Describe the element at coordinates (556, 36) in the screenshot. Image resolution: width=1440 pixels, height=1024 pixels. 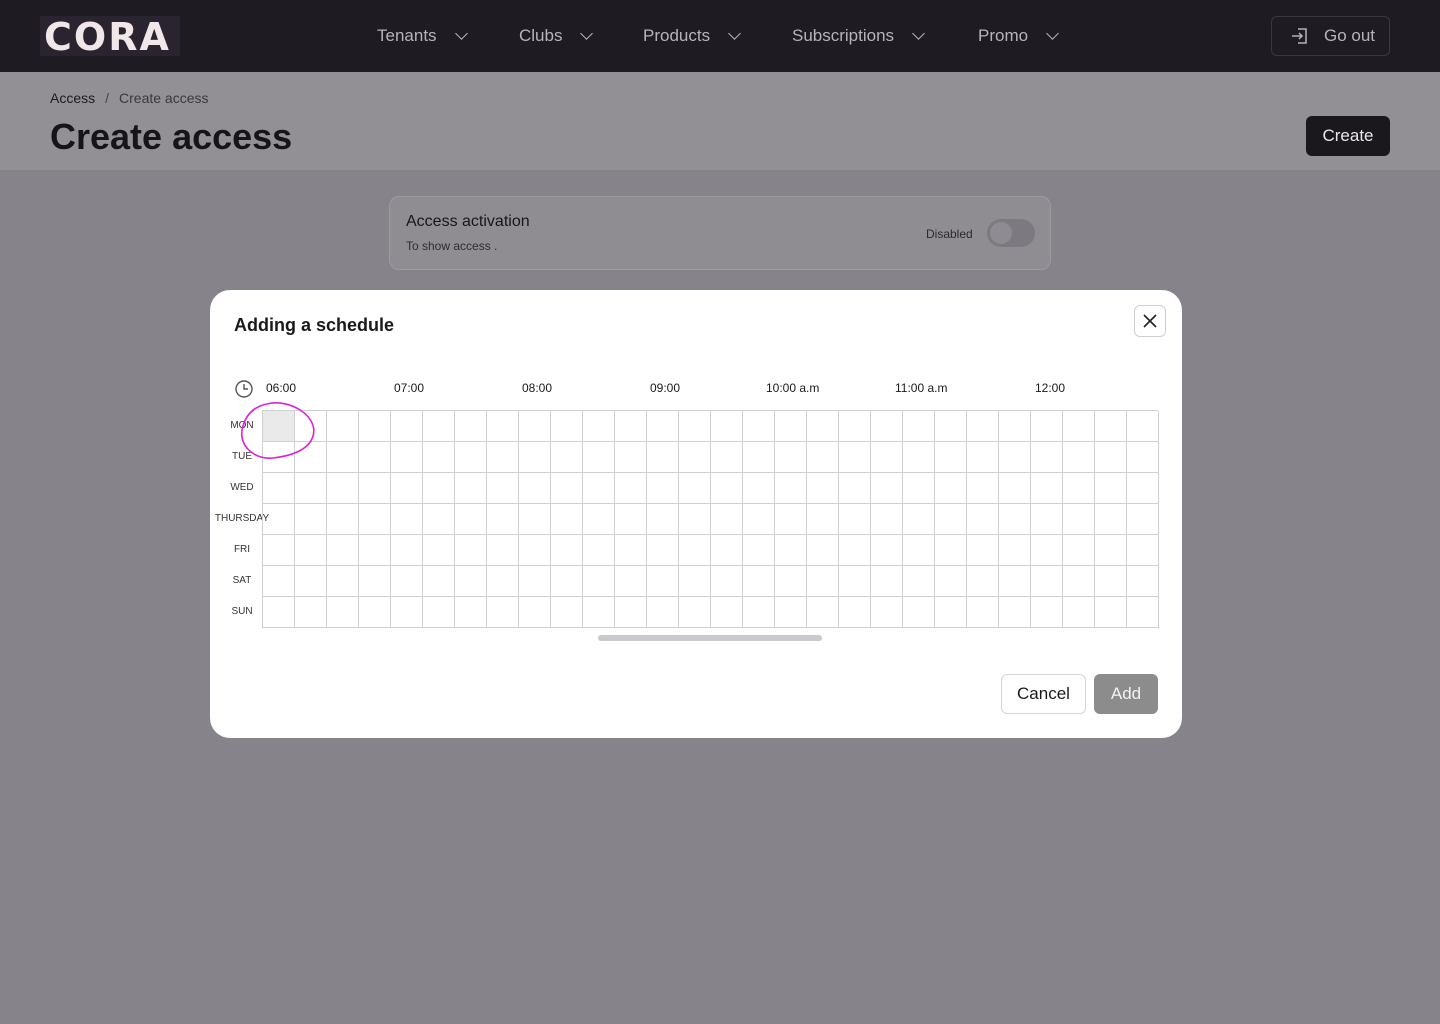
I see `nav-item-clubs: Clubs` at that location.